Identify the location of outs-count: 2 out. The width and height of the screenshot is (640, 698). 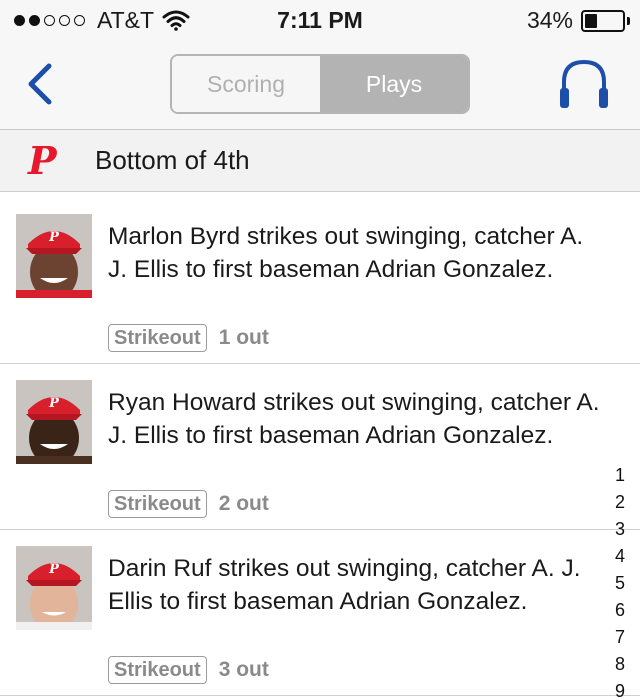
(243, 503).